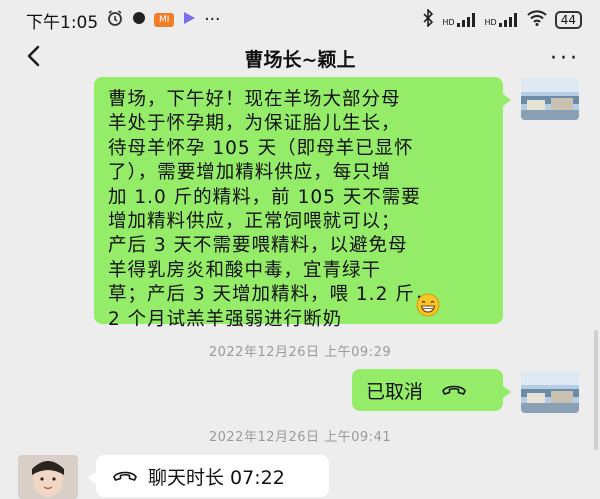 The height and width of the screenshot is (499, 600). I want to click on back-button, so click(33, 58).